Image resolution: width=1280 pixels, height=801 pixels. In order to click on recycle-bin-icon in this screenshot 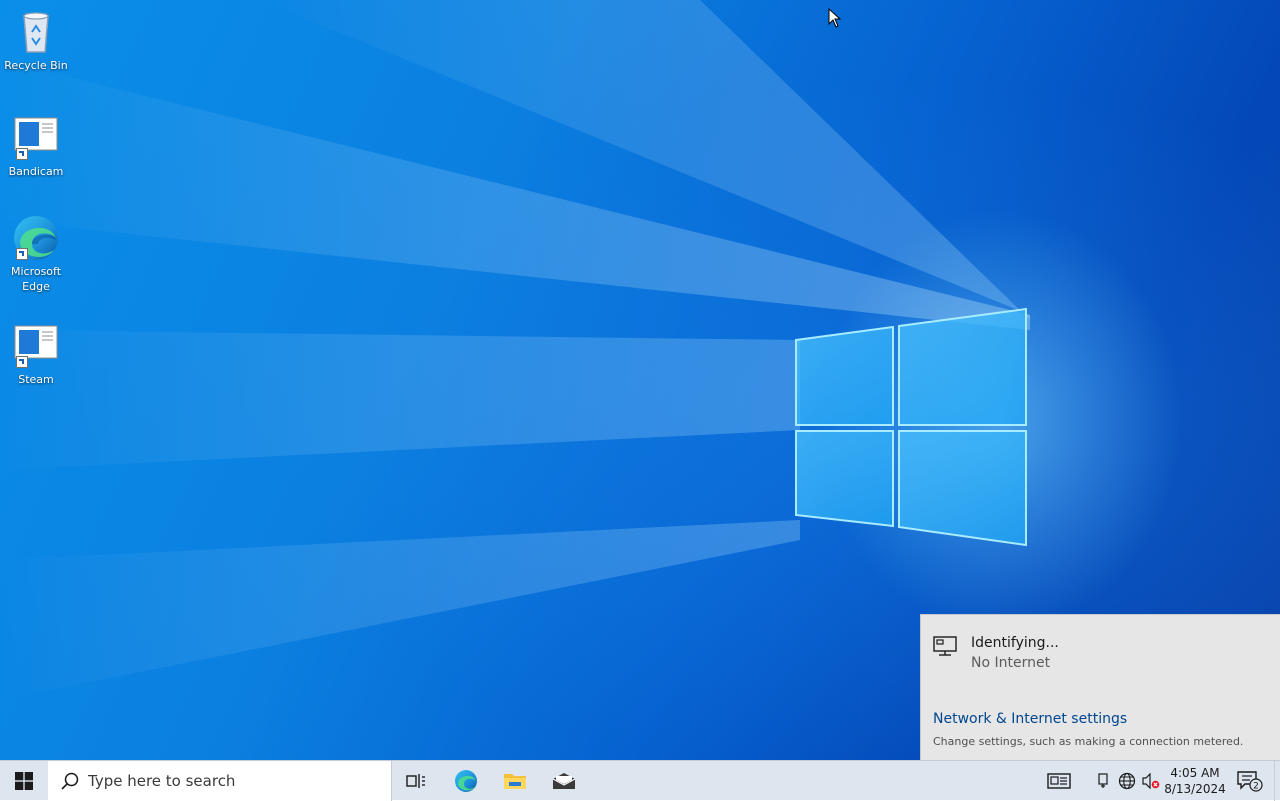, I will do `click(36, 32)`.